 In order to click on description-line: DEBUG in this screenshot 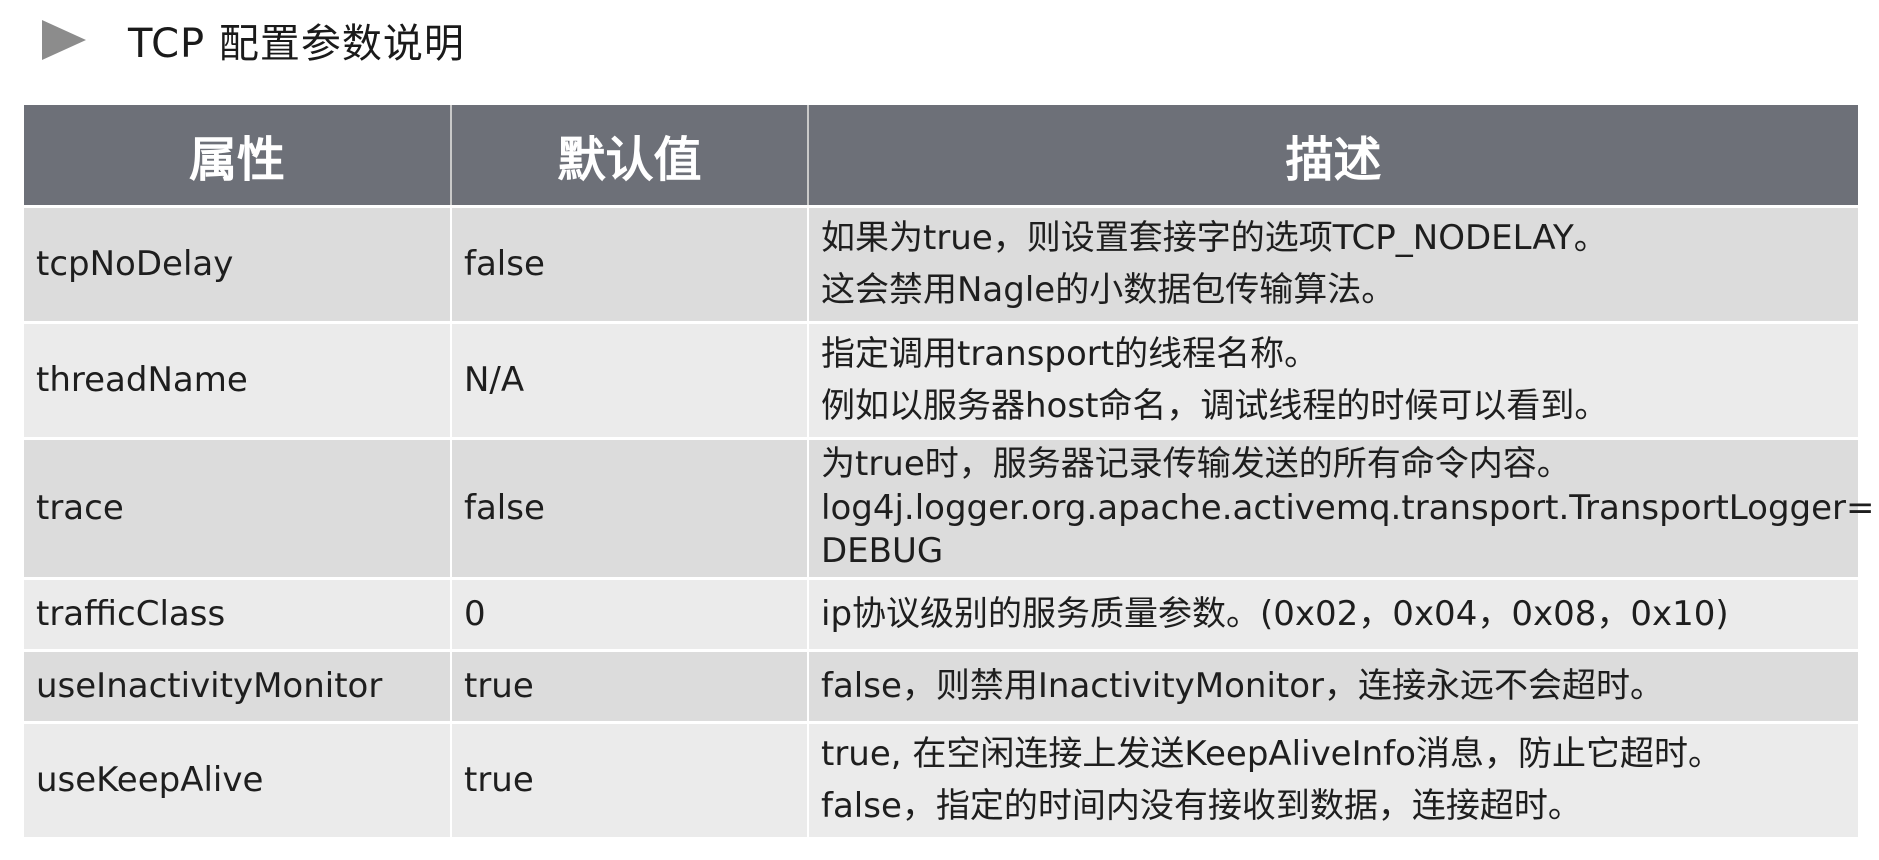, I will do `click(882, 551)`.